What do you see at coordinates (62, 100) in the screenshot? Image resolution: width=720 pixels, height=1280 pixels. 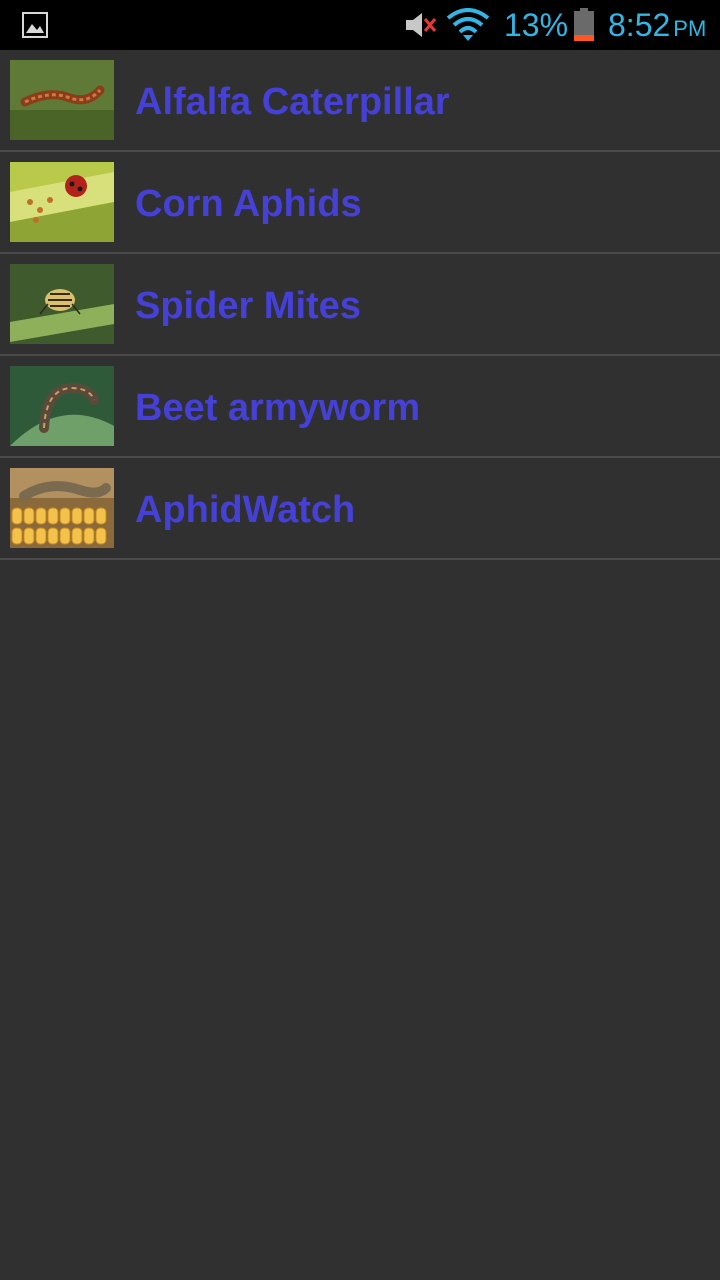 I see `alfalfa-caterpillar-thumbnail` at bounding box center [62, 100].